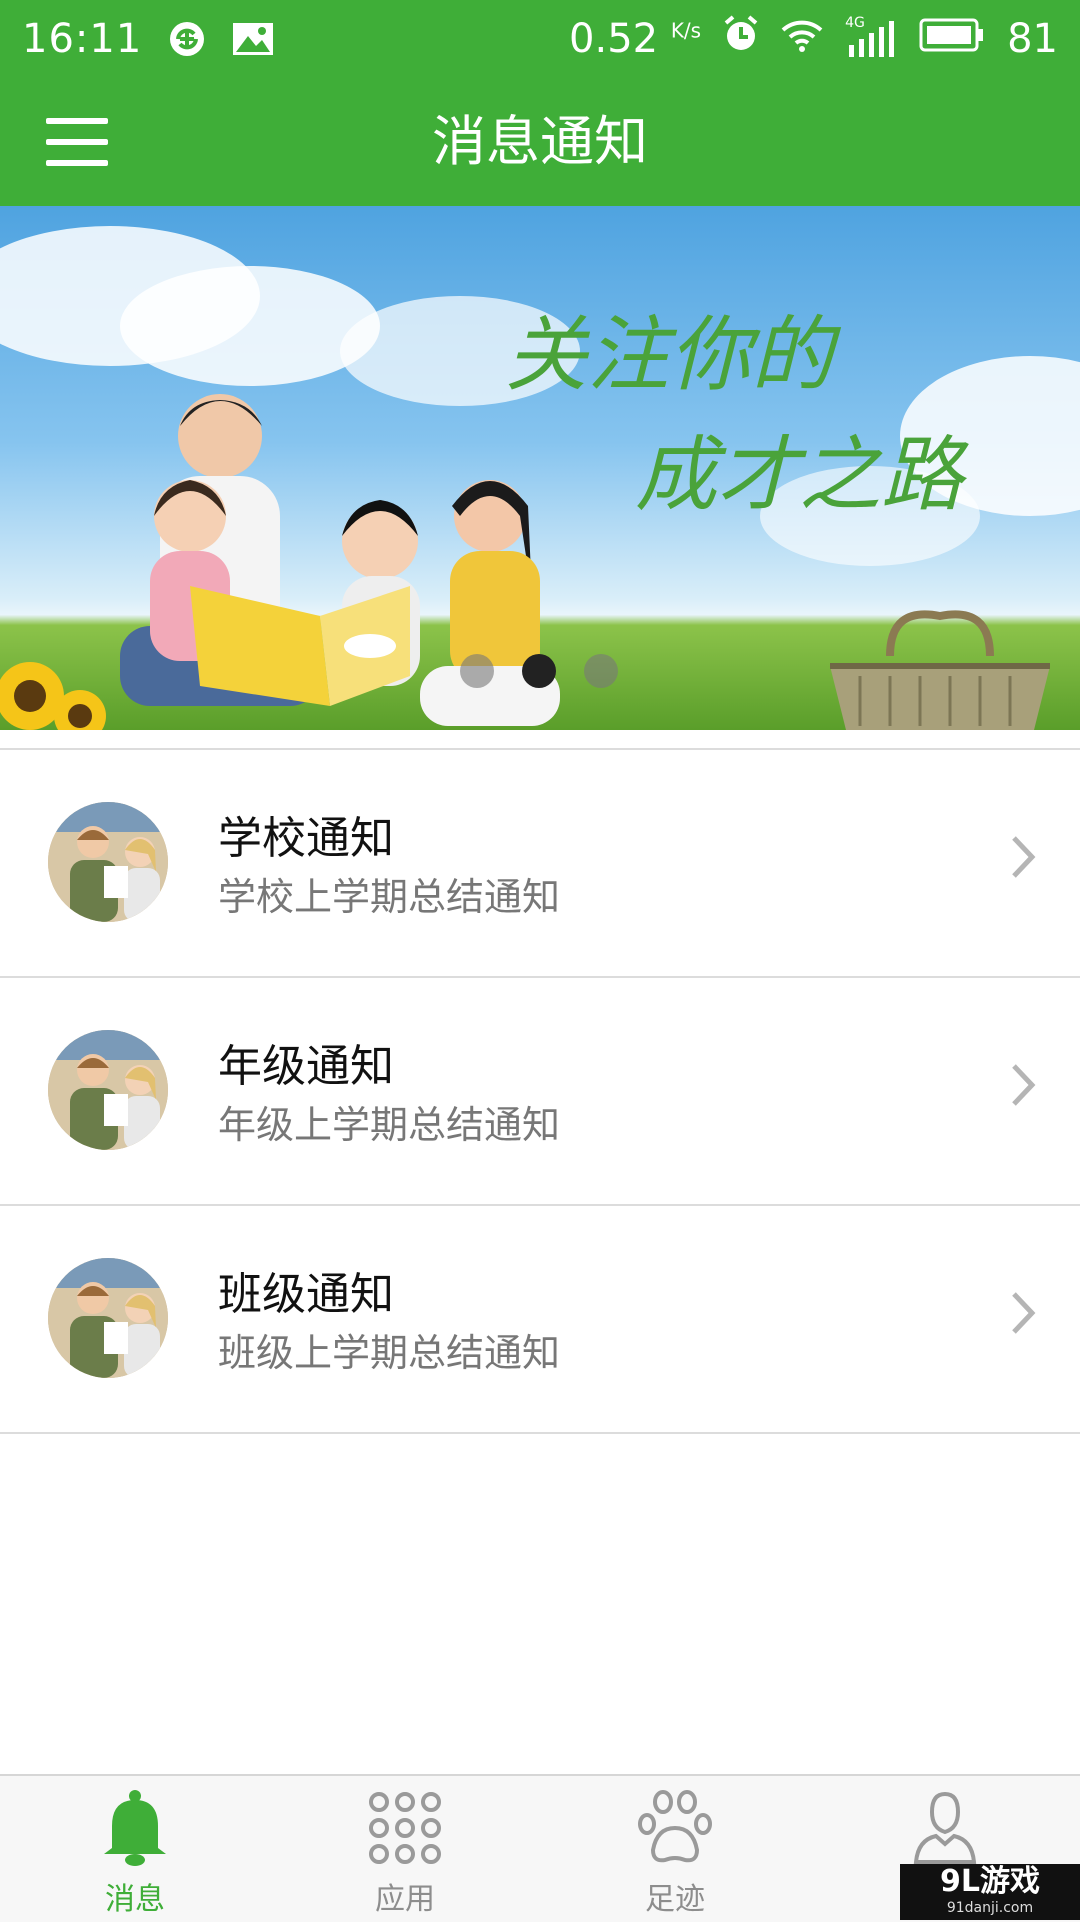 This screenshot has height=1922, width=1080. I want to click on carousel-indicator, so click(539, 671).